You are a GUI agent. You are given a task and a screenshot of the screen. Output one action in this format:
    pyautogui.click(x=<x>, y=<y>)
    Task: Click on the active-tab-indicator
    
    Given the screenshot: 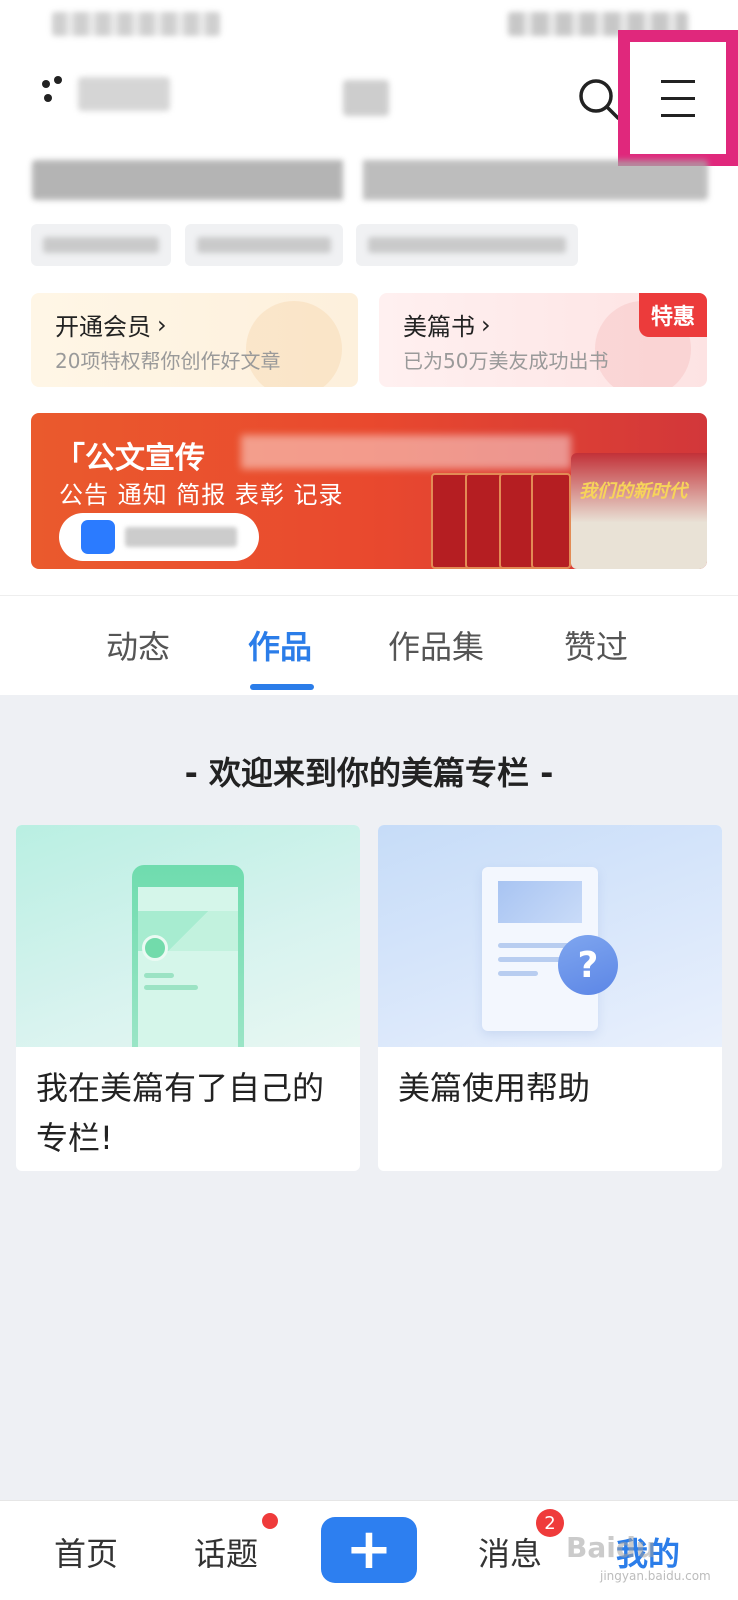 What is the action you would take?
    pyautogui.click(x=282, y=687)
    